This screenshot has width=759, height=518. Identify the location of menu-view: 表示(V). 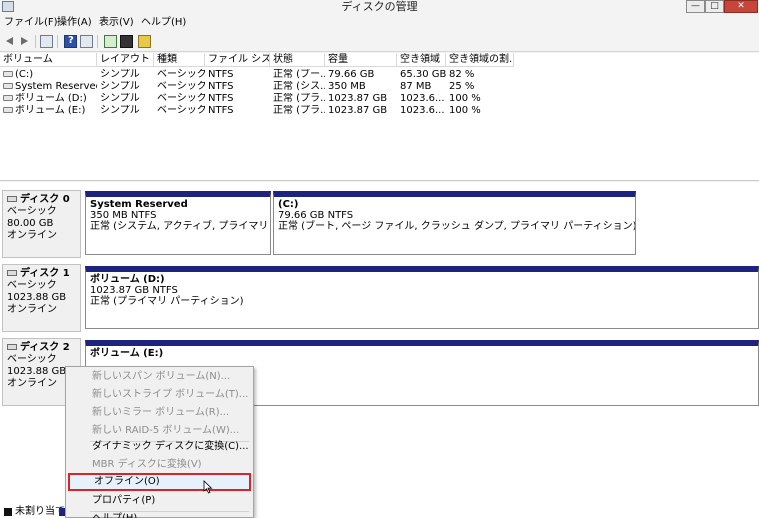
(116, 23).